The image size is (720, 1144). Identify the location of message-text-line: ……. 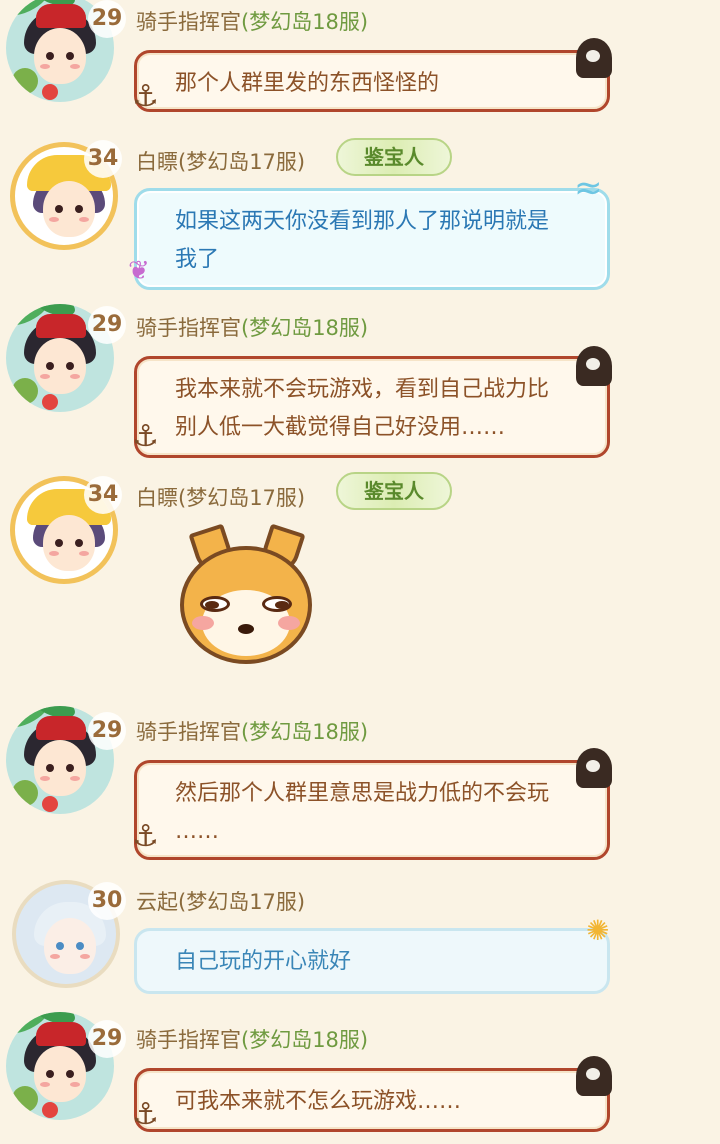
(197, 831).